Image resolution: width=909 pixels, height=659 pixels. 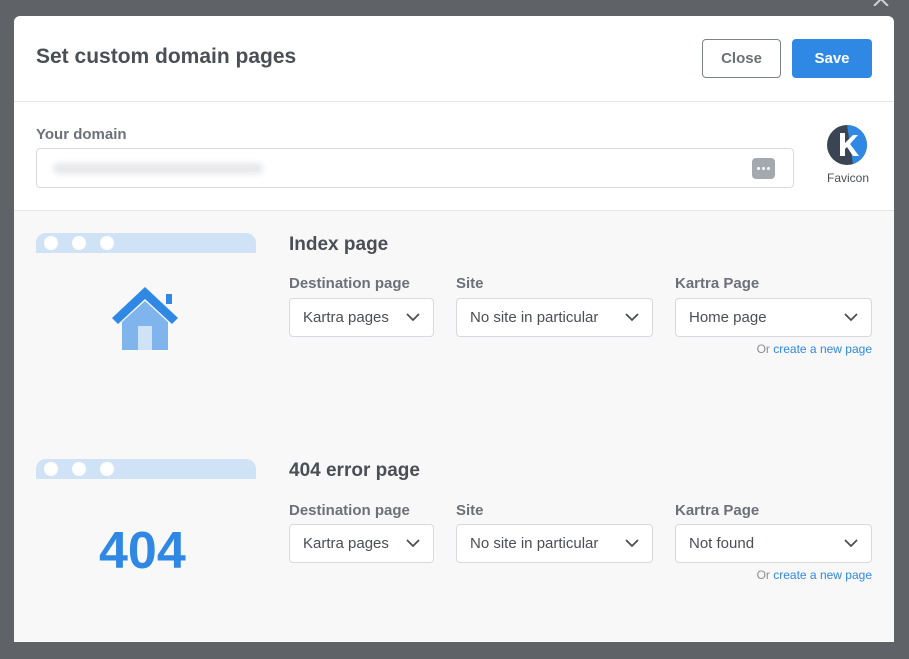 What do you see at coordinates (158, 168) in the screenshot?
I see `domain-value-blurred` at bounding box center [158, 168].